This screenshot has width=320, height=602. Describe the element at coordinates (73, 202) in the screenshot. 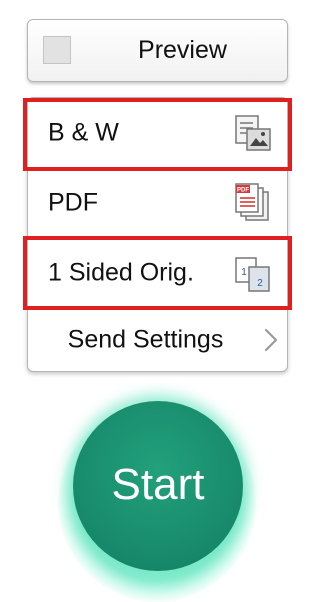

I see `file-type-label: PDF` at that location.